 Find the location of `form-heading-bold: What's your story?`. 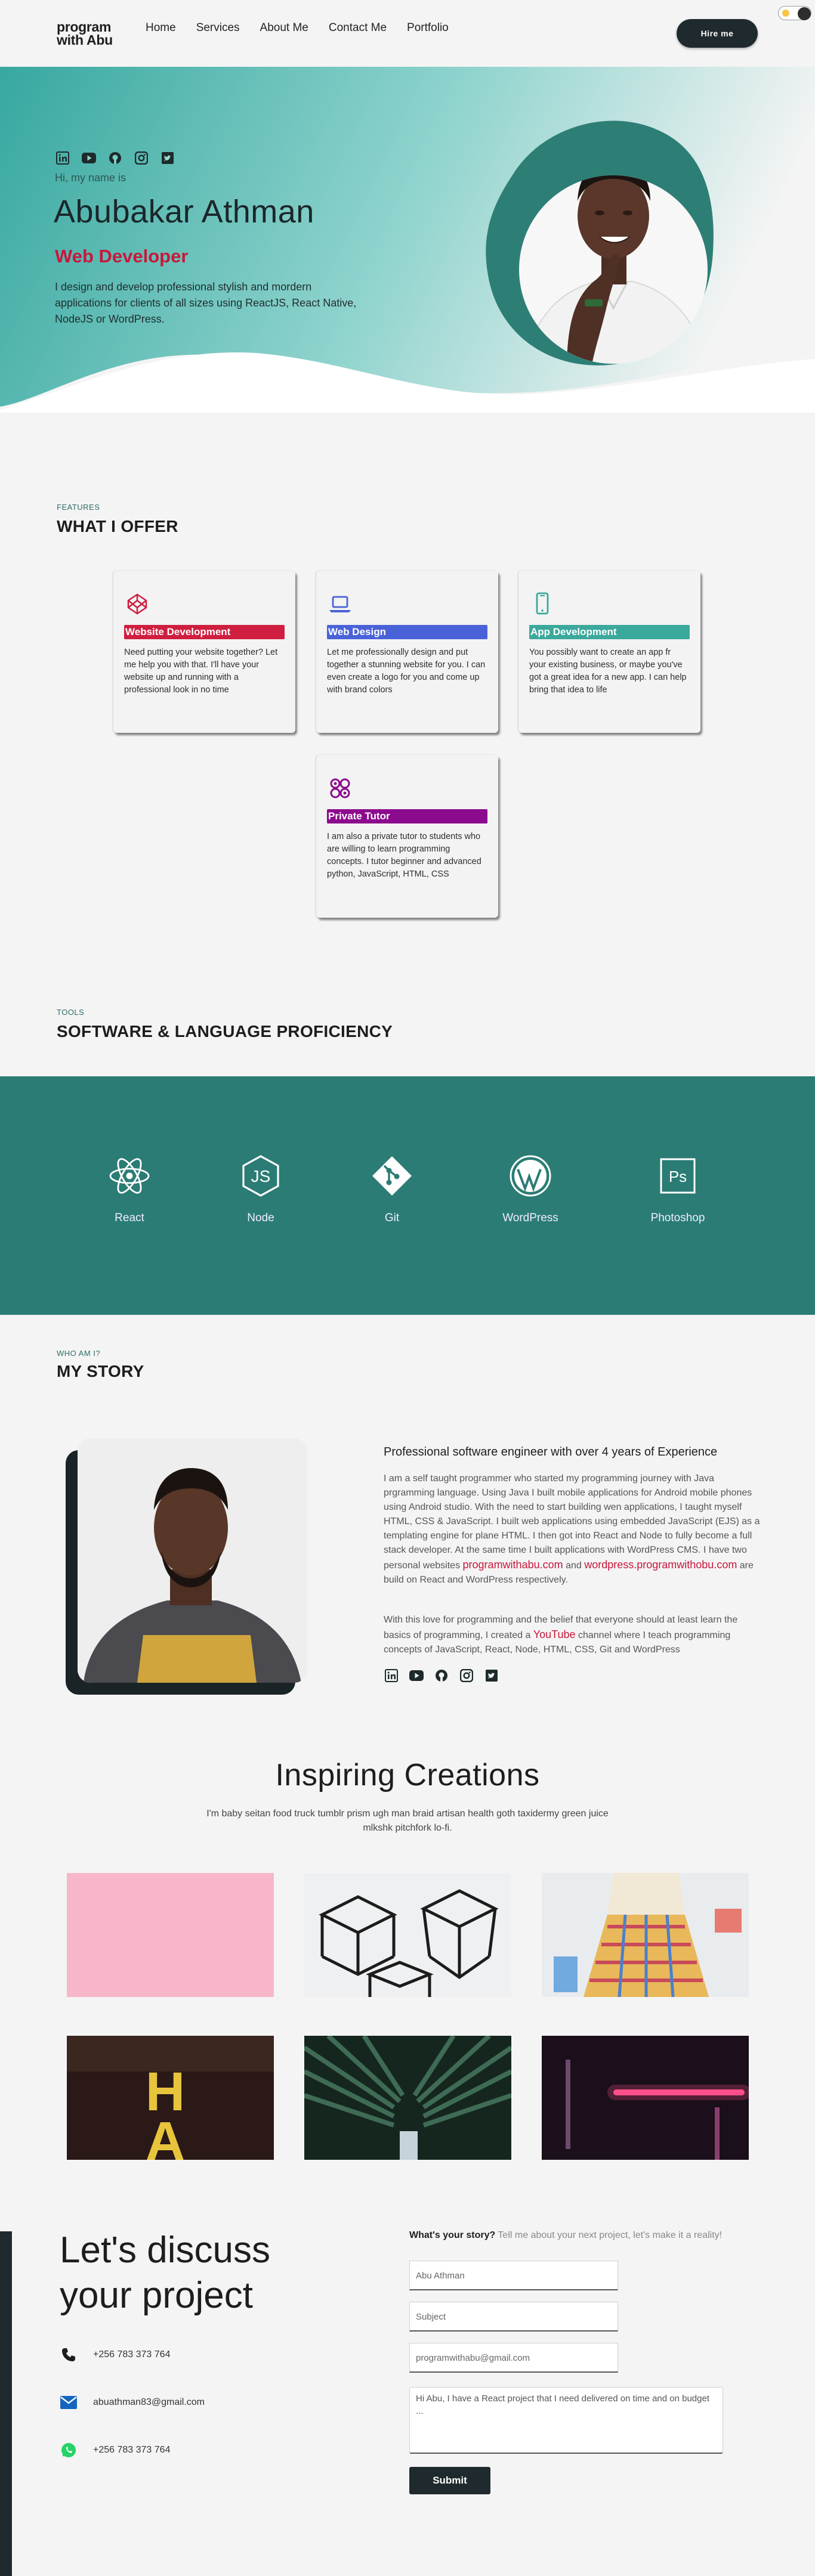

form-heading-bold: What's your story? is located at coordinates (452, 2235).